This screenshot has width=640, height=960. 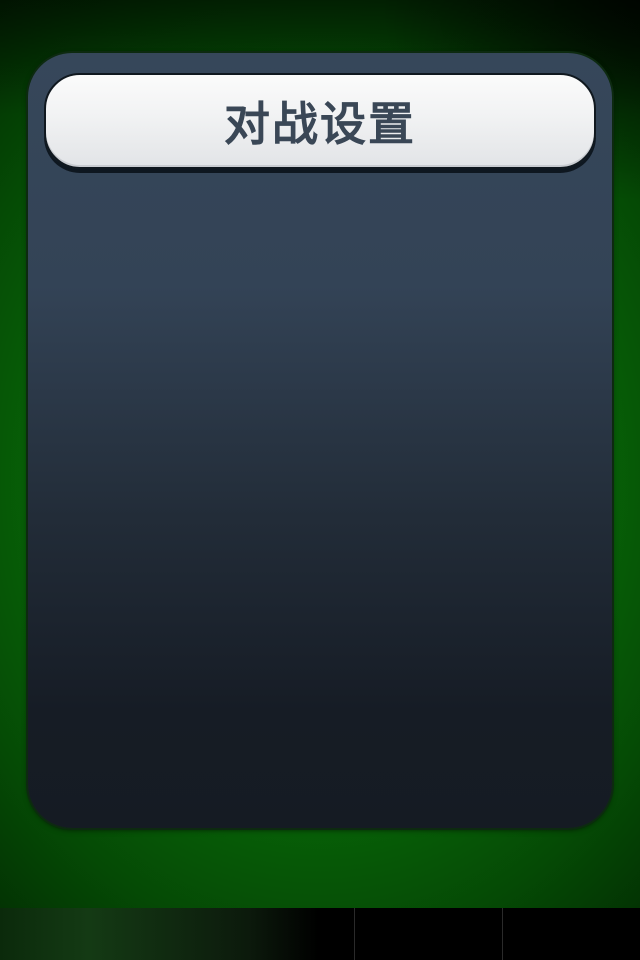 I want to click on panel-title-bar: 对战设置, so click(x=320, y=121).